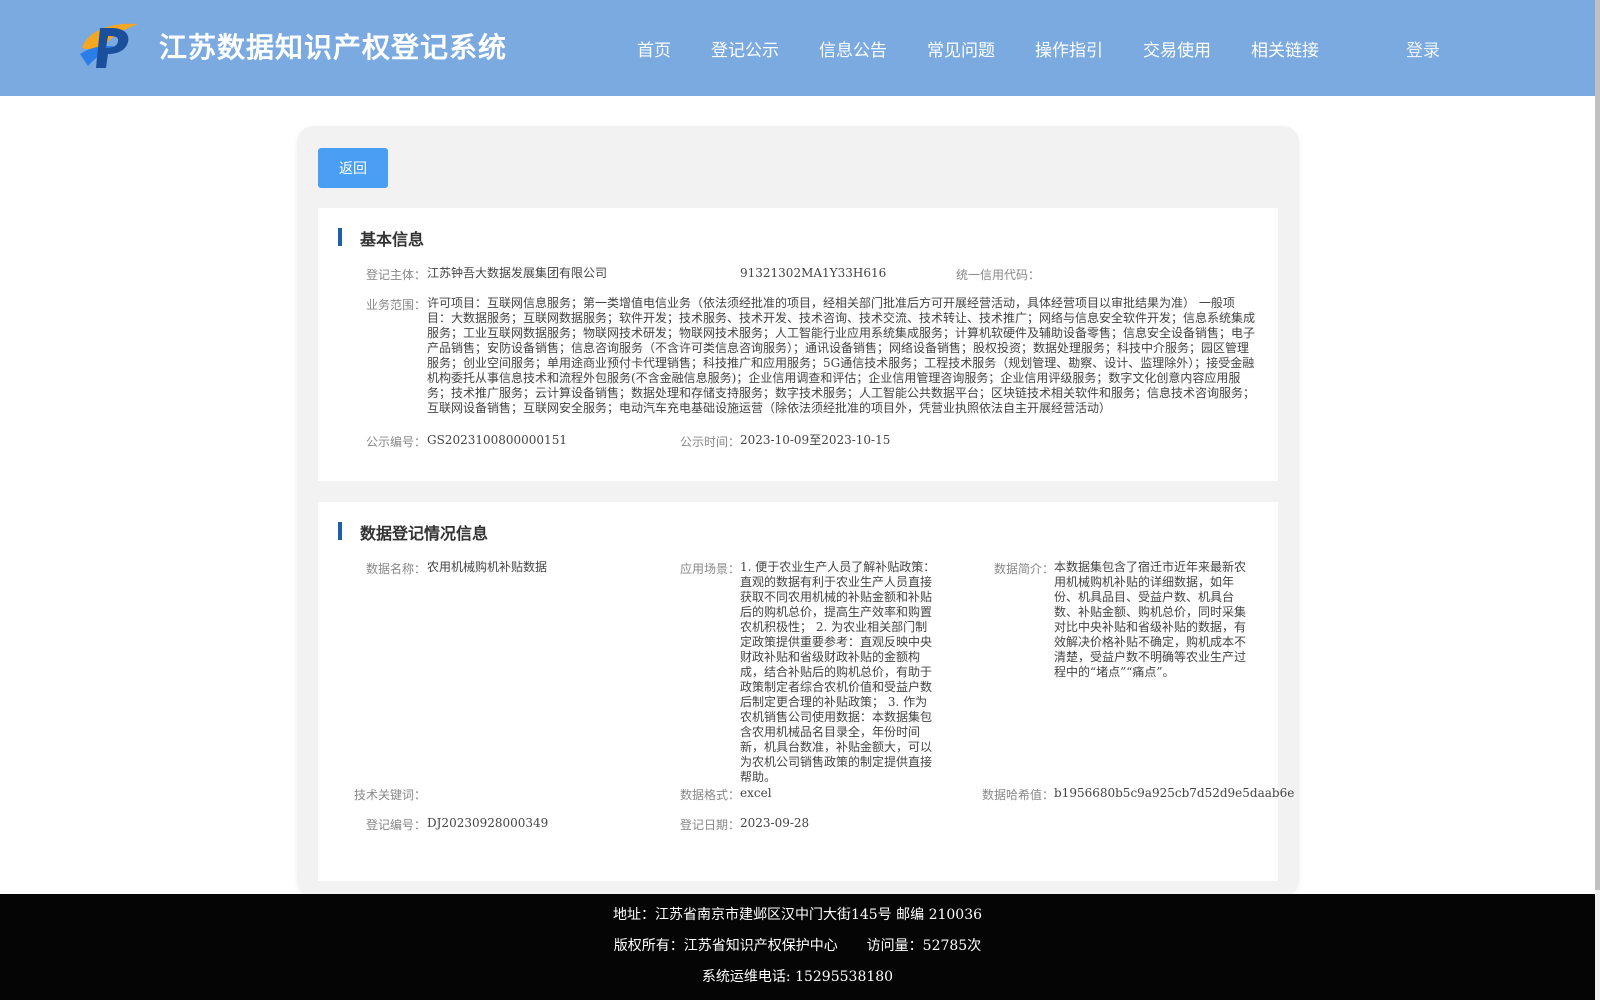 This screenshot has height=1000, width=1600. I want to click on data-name-value: 农用机械购机补贴数据, so click(487, 567).